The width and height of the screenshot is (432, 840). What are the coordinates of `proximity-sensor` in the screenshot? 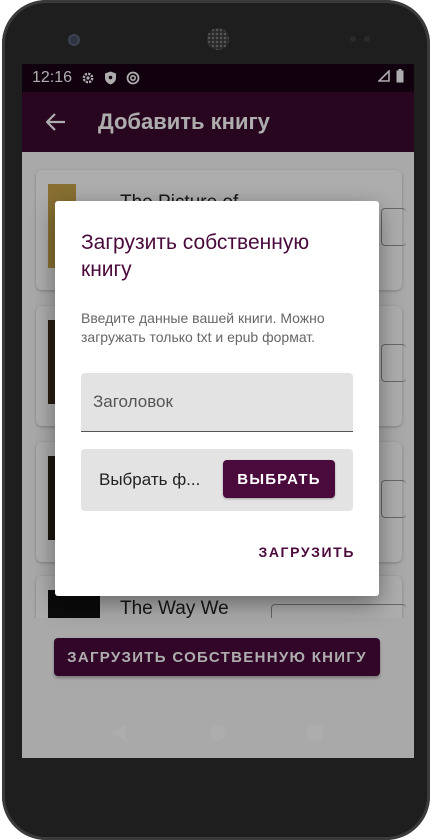 It's located at (353, 39).